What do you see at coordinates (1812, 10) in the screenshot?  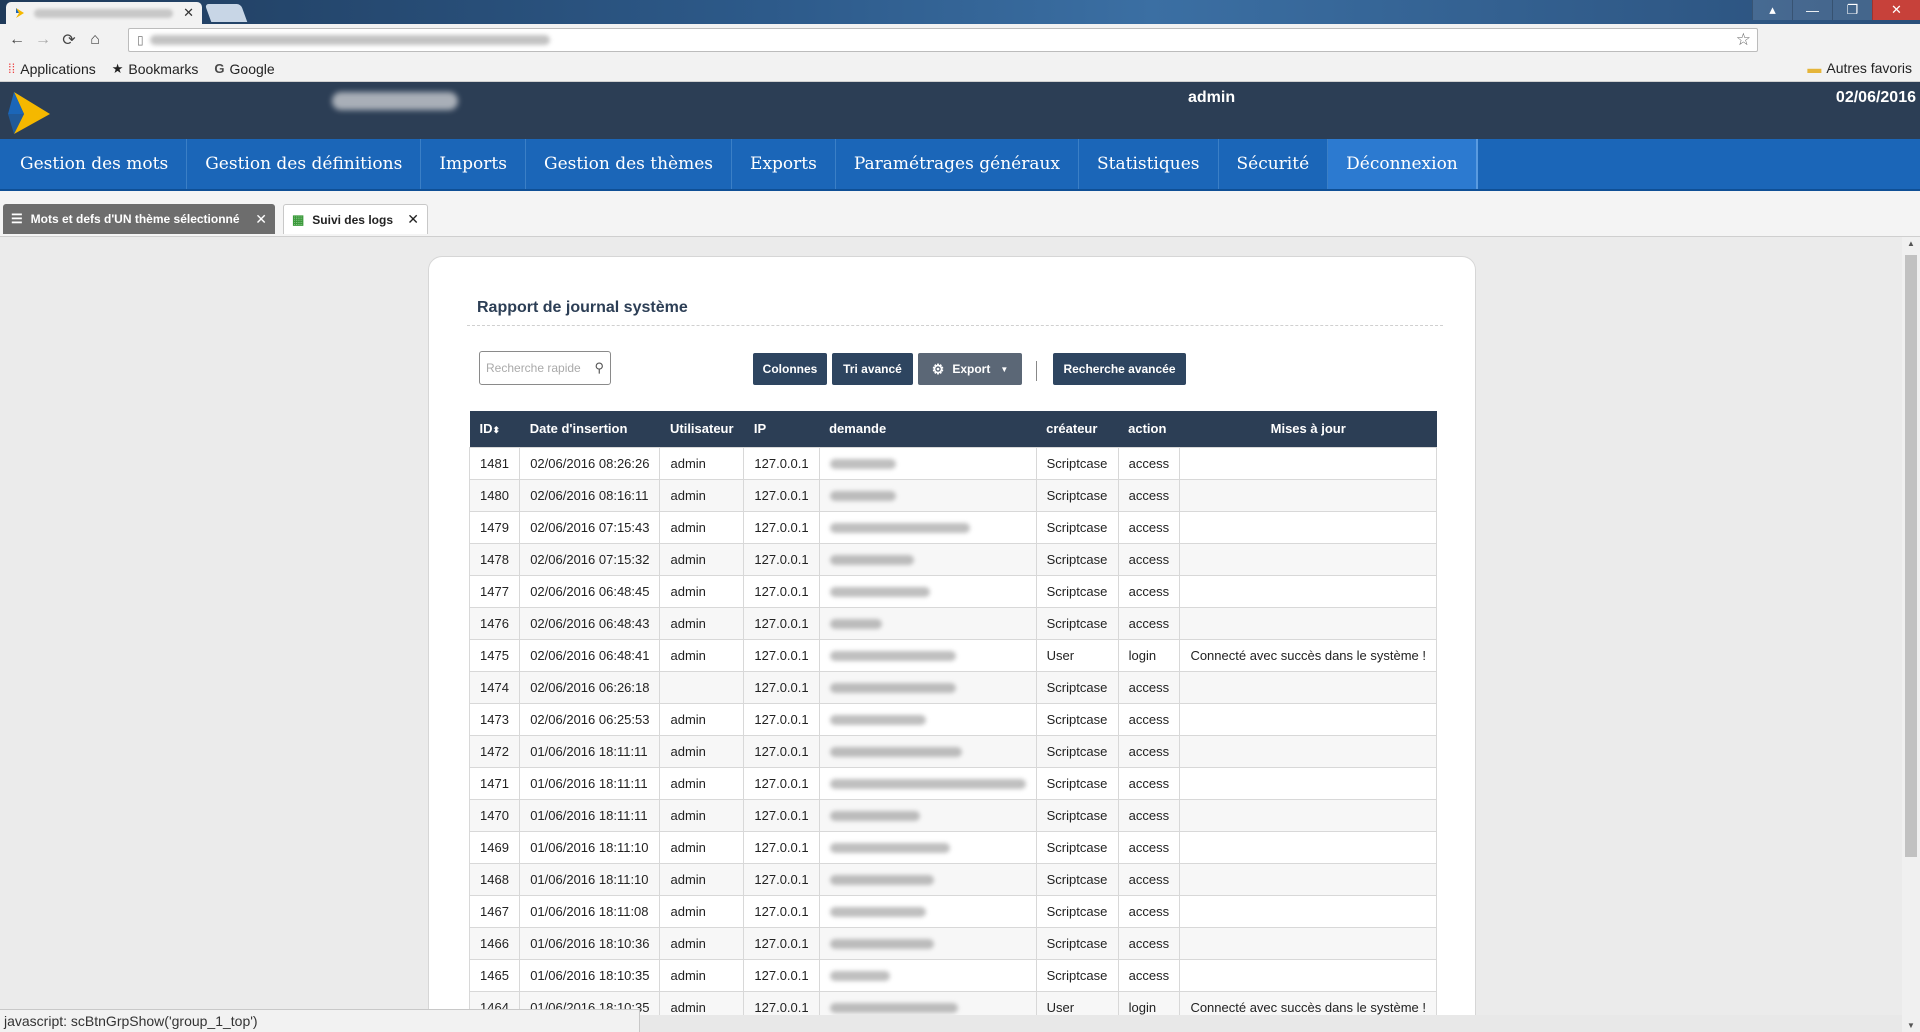 I see `minimize-button: —` at bounding box center [1812, 10].